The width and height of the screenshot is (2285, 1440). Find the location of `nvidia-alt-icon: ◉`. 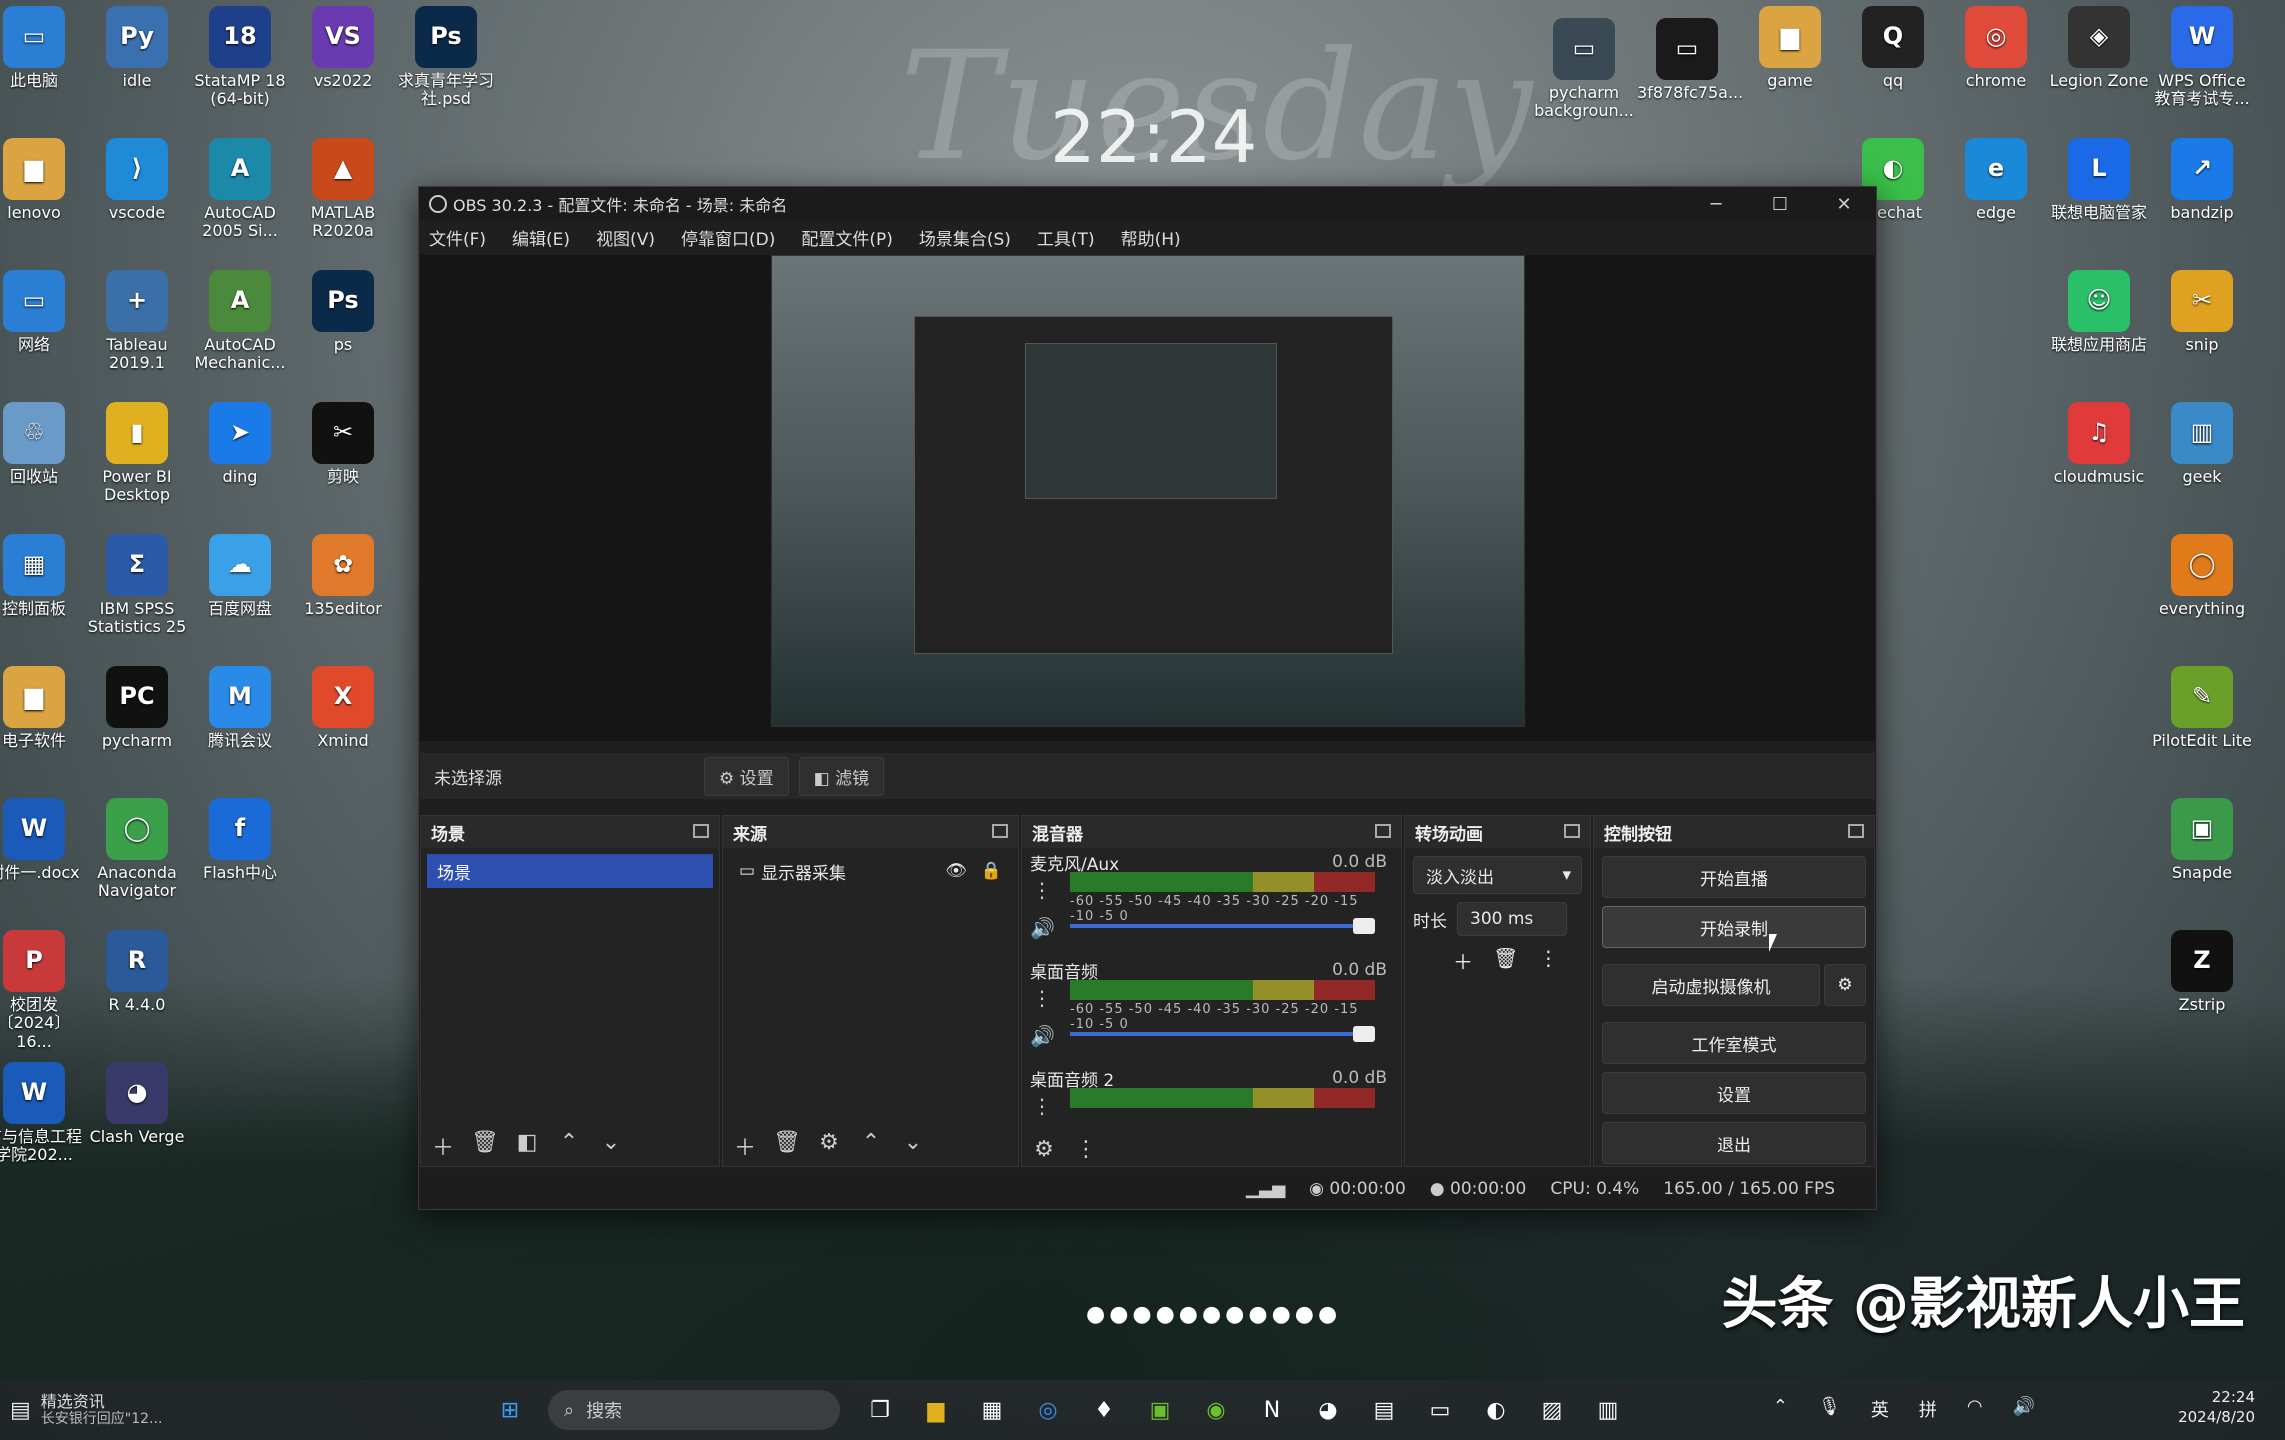

nvidia-alt-icon: ◉ is located at coordinates (1216, 1410).